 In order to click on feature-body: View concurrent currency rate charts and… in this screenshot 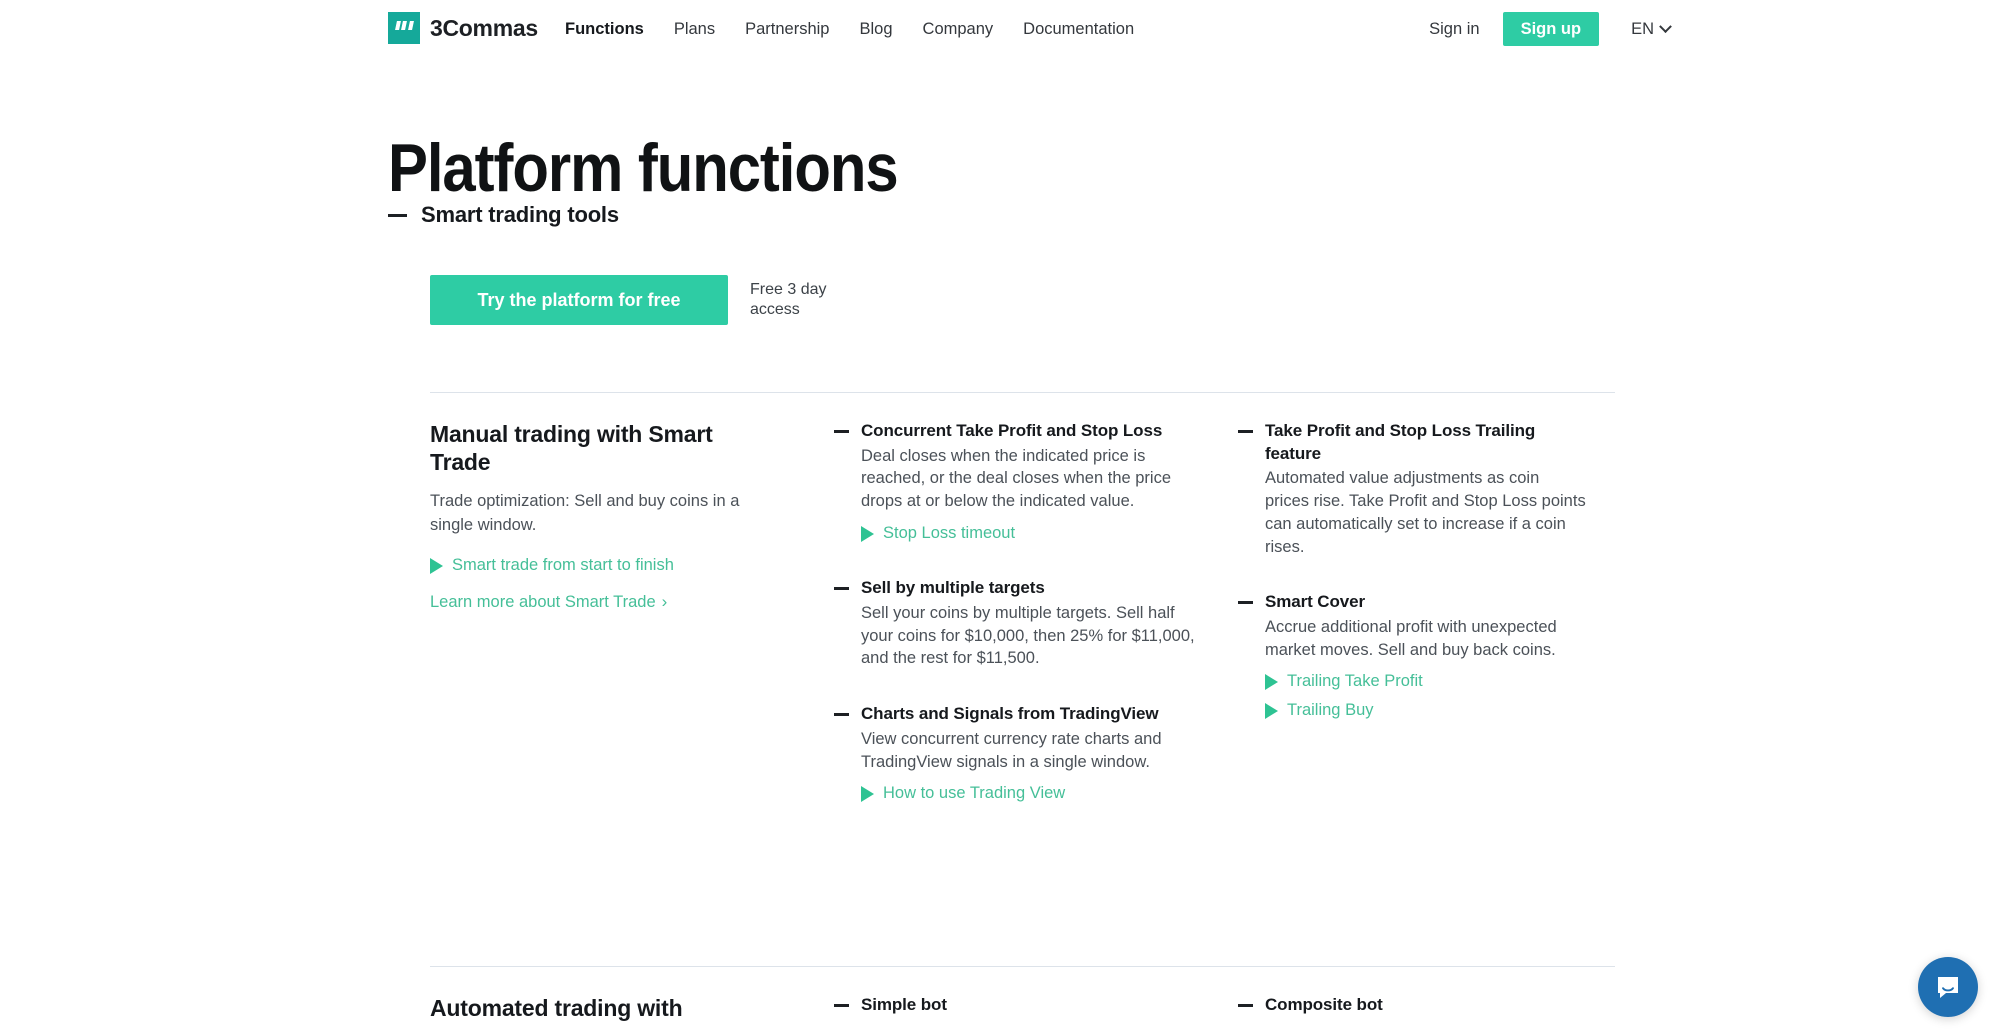, I will do `click(1011, 750)`.